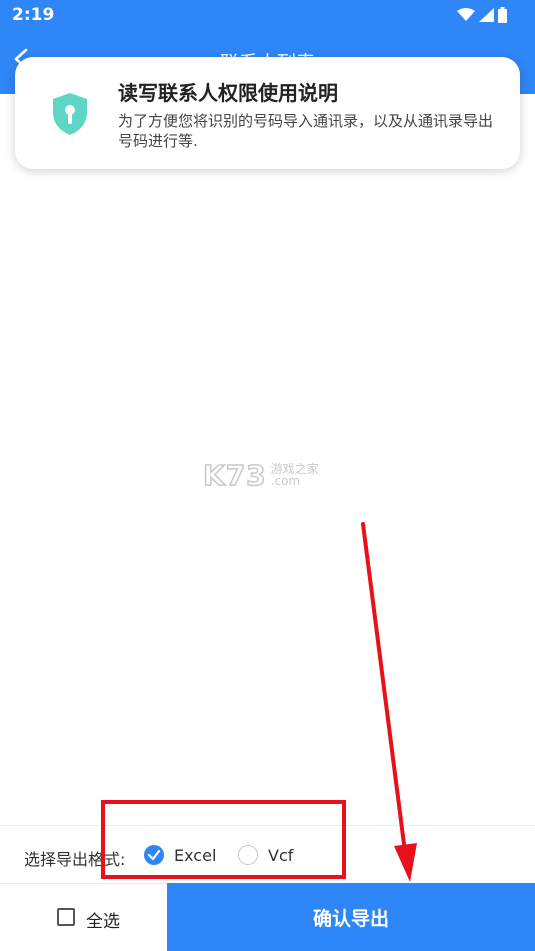 This screenshot has width=535, height=951. I want to click on permission-title: 读写联系人权限使用说明, so click(228, 93).